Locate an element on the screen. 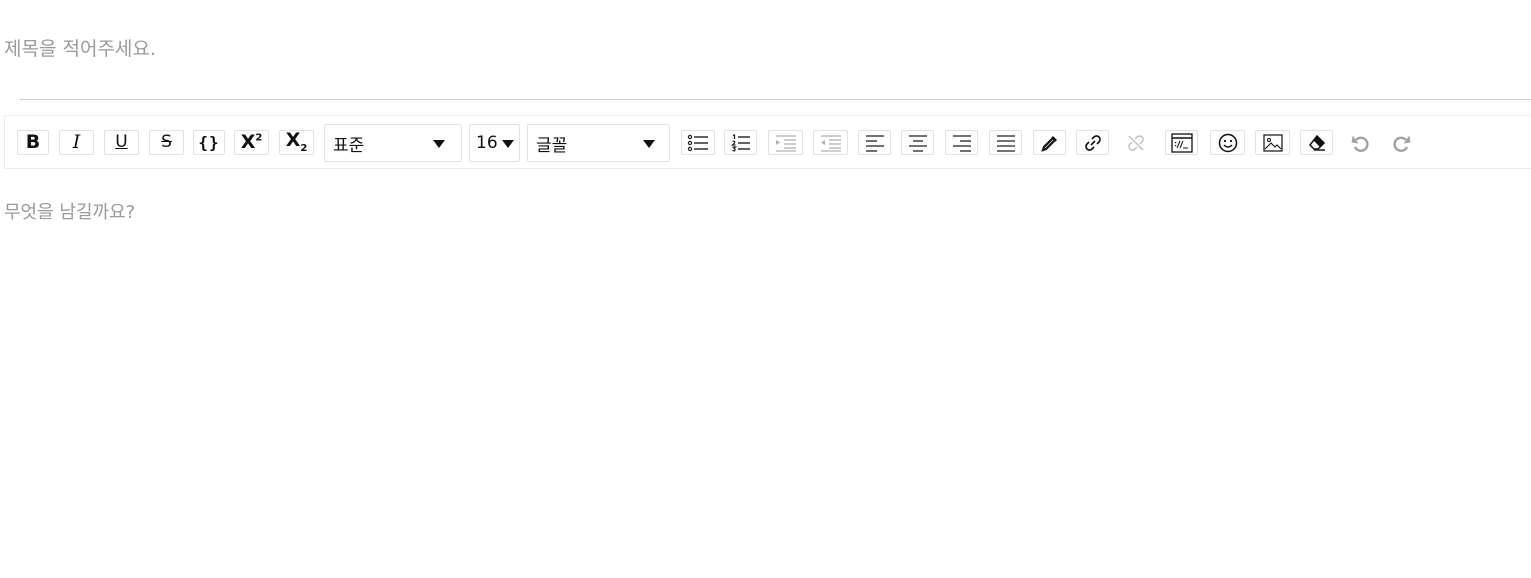 This screenshot has width=1531, height=578. redo-icon is located at coordinates (1402, 143).